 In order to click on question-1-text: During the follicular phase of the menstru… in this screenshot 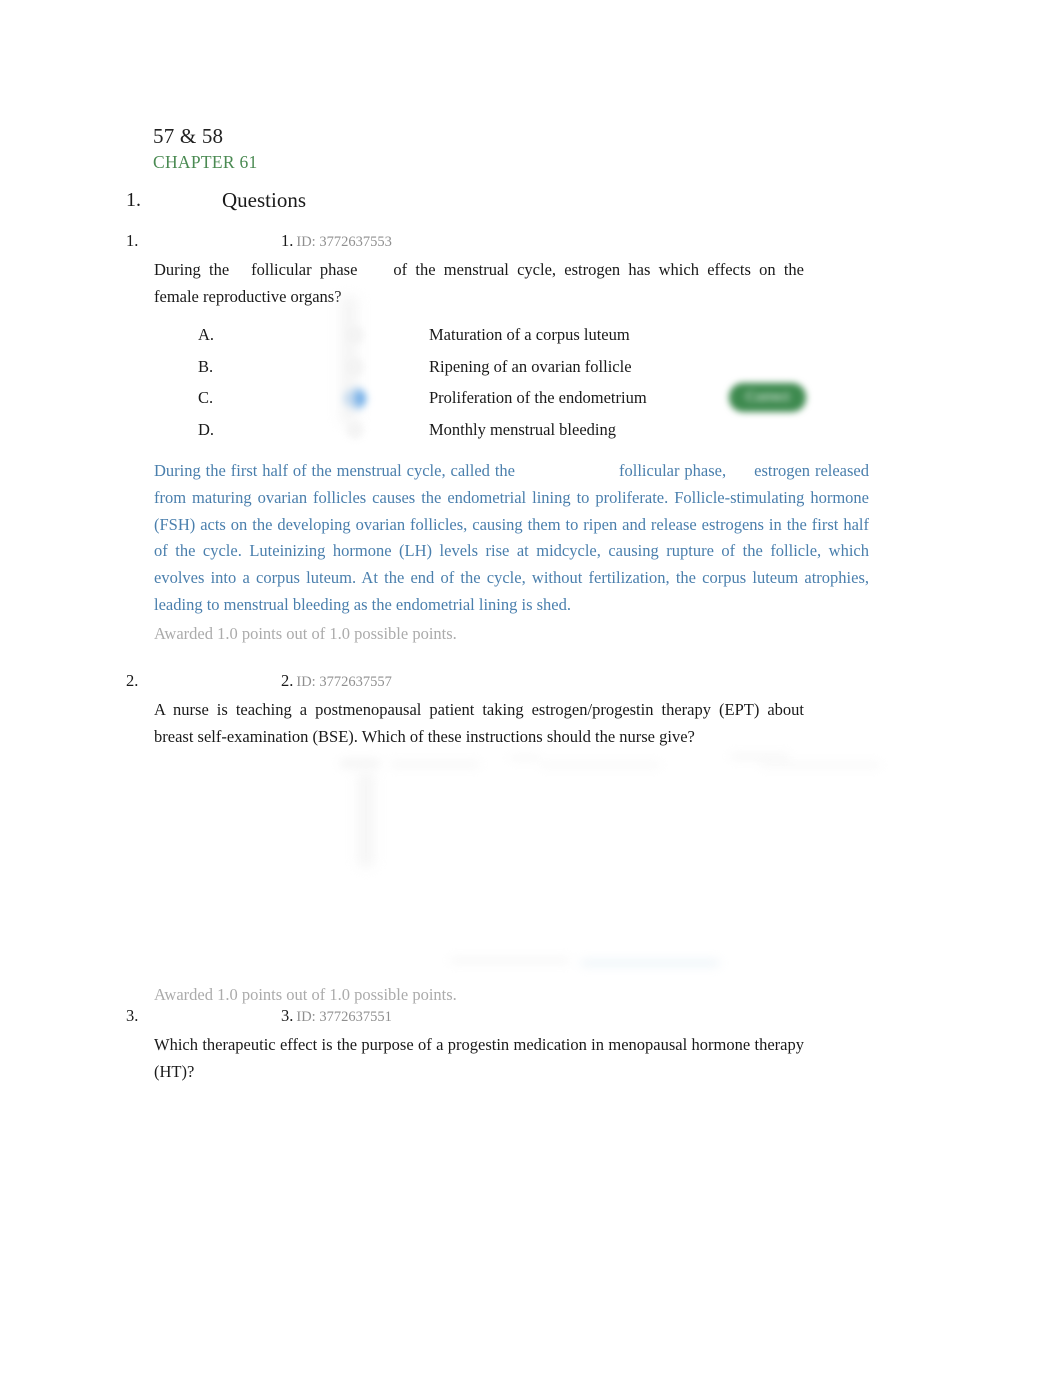, I will do `click(479, 283)`.